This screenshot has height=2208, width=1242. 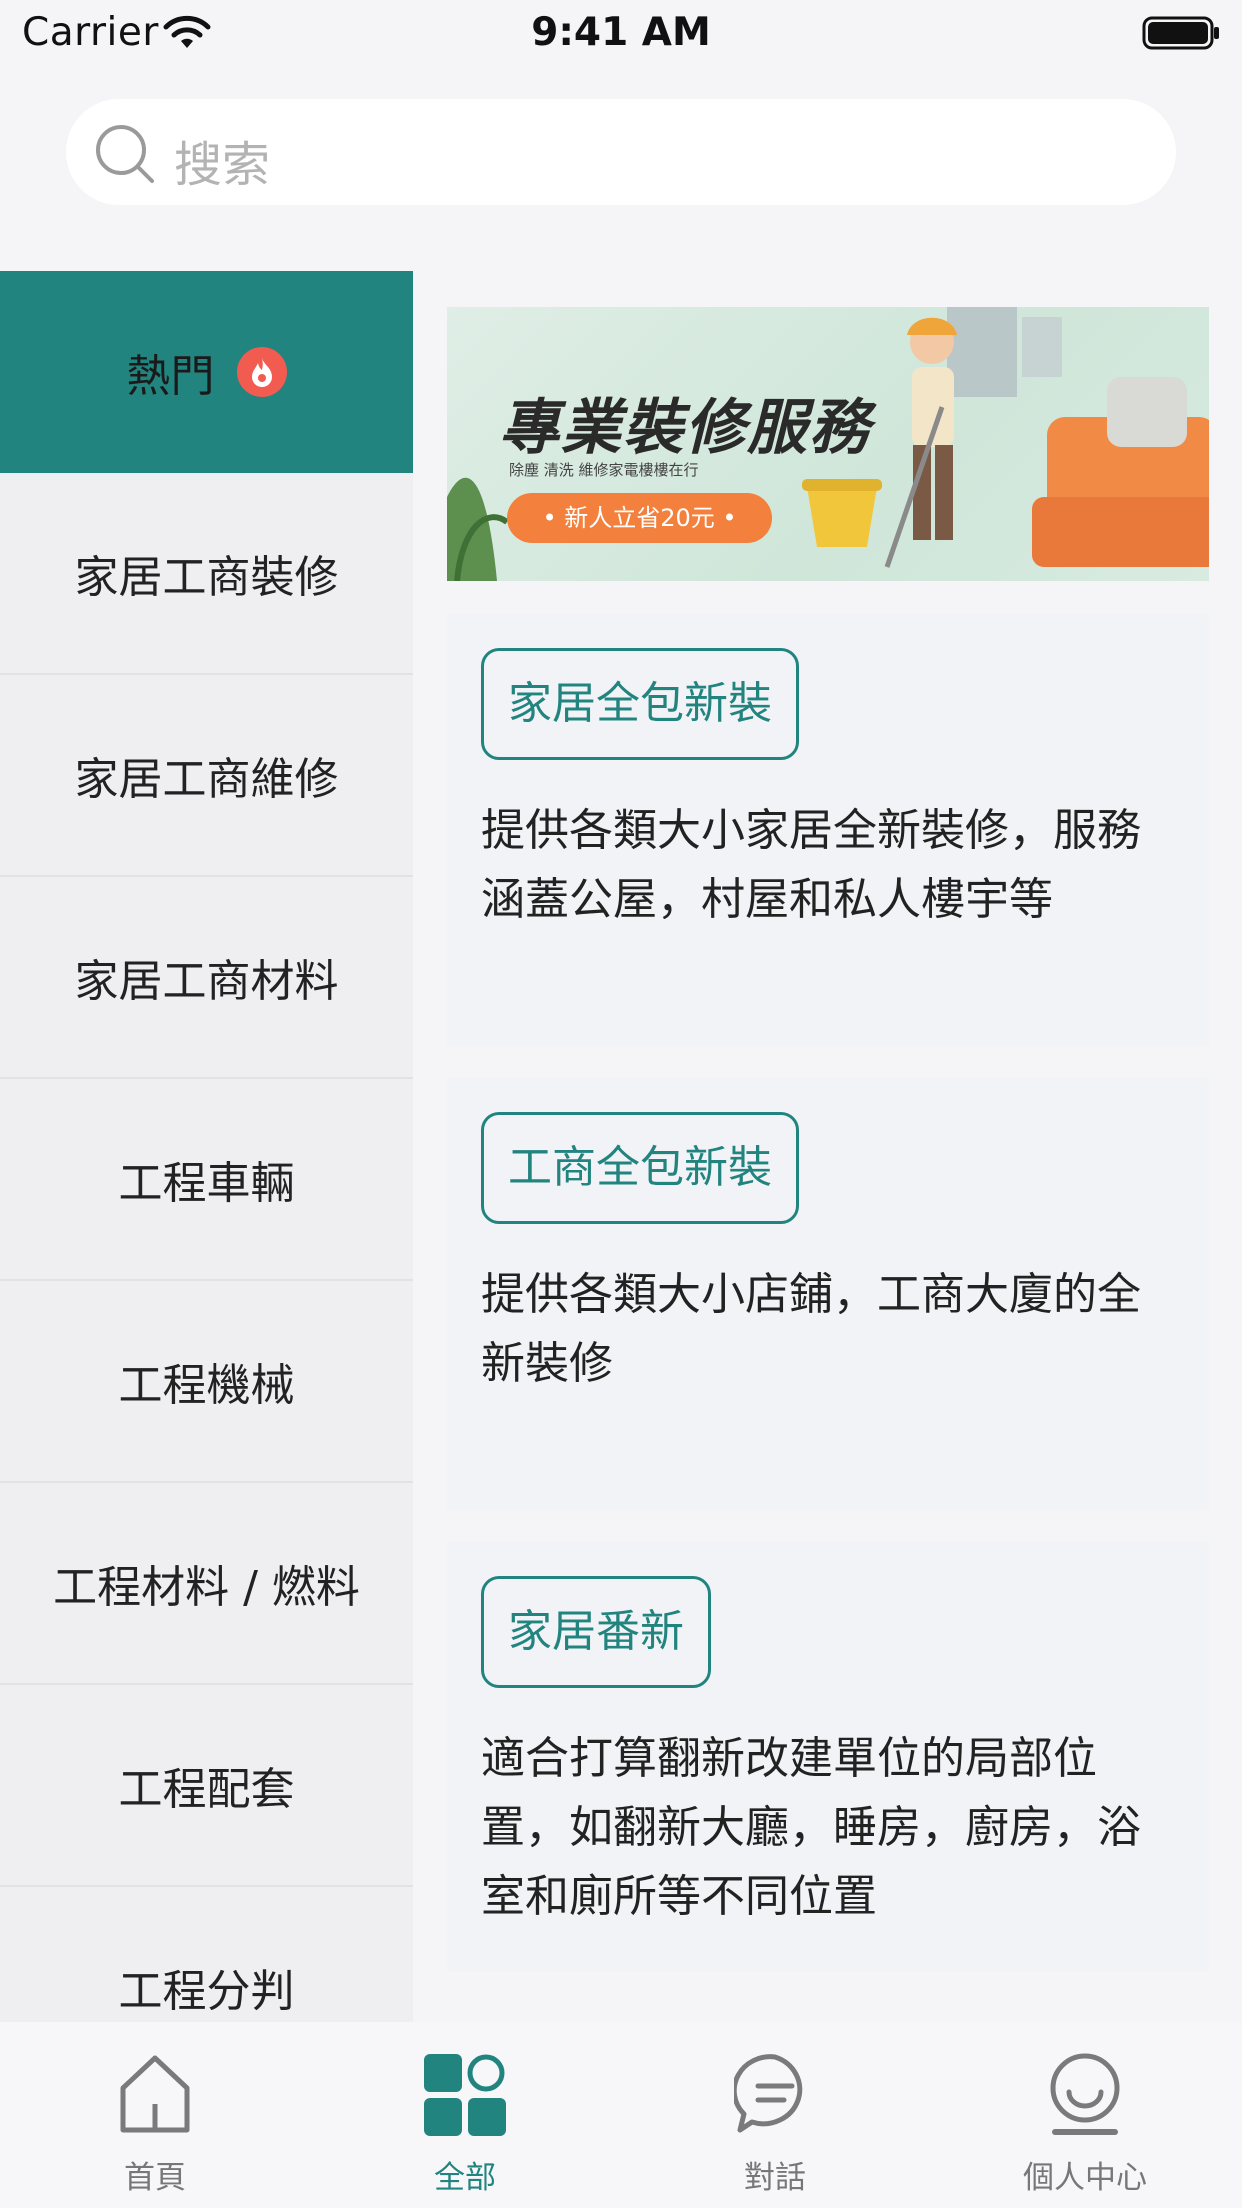 I want to click on sidebar-item-label: 熱門, so click(x=170, y=376).